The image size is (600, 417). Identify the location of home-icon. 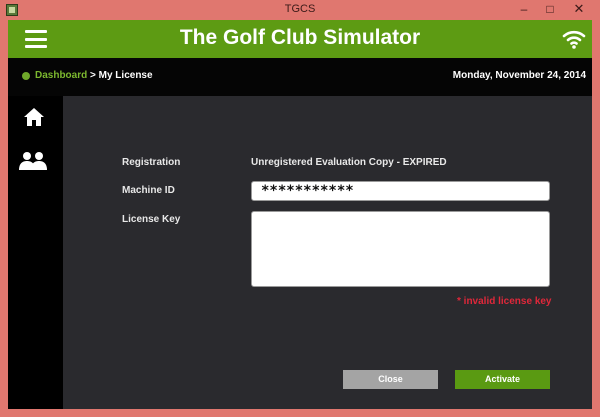
(34, 117).